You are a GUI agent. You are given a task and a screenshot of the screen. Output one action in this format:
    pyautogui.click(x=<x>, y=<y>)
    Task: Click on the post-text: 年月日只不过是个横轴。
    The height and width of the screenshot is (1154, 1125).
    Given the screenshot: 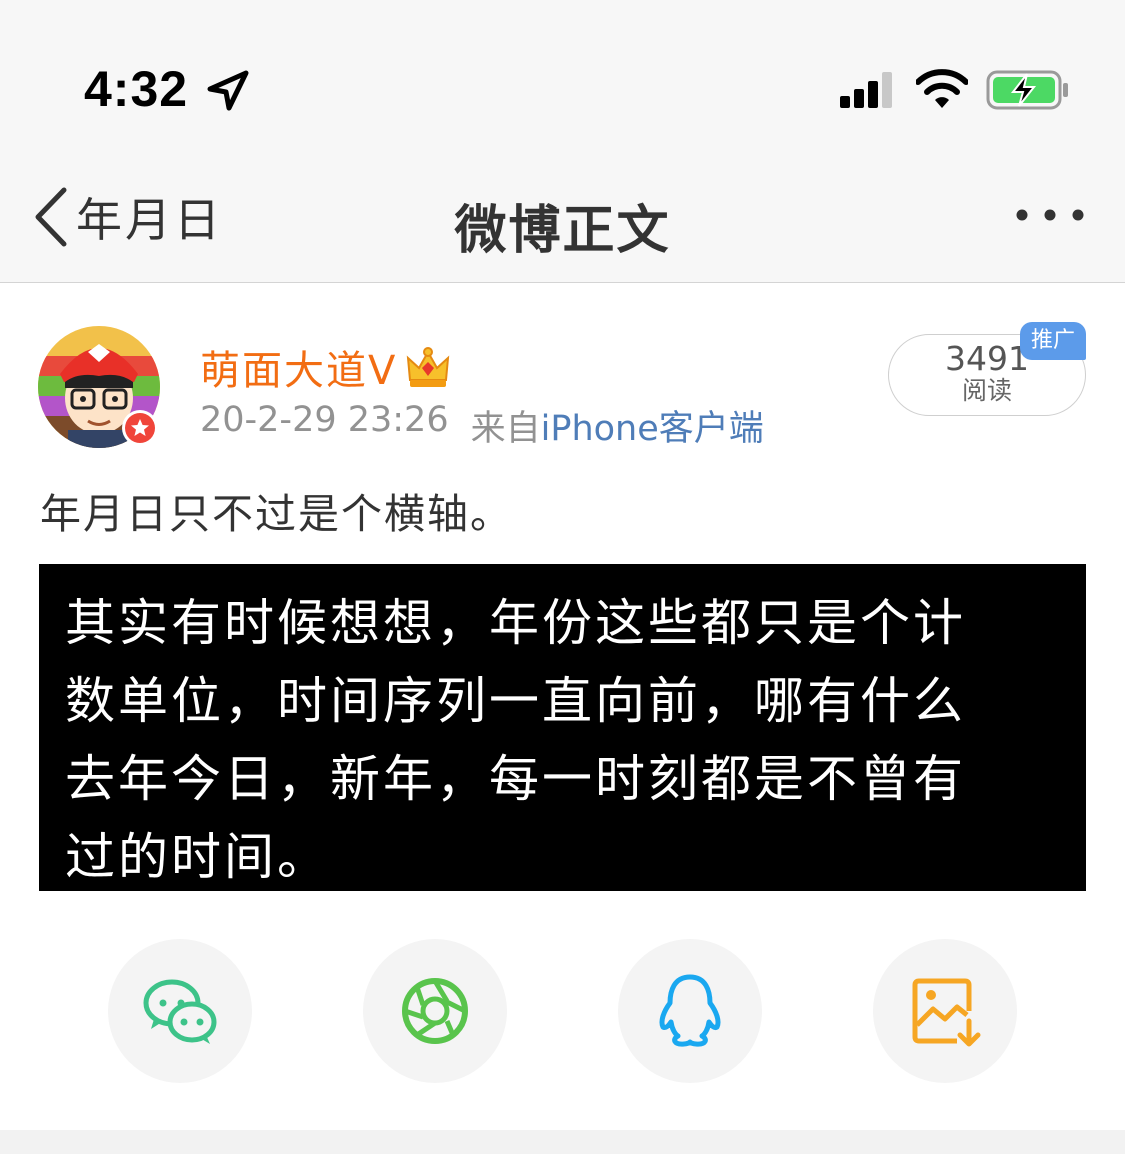 What is the action you would take?
    pyautogui.click(x=276, y=514)
    